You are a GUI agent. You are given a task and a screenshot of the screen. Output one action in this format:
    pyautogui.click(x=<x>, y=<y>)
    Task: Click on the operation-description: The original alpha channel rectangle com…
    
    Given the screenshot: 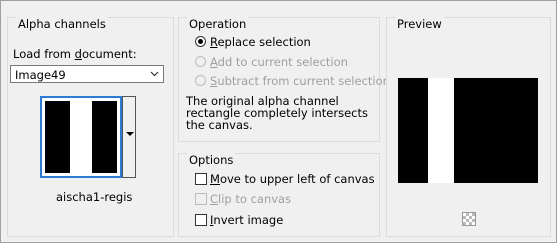 What is the action you would take?
    pyautogui.click(x=277, y=113)
    